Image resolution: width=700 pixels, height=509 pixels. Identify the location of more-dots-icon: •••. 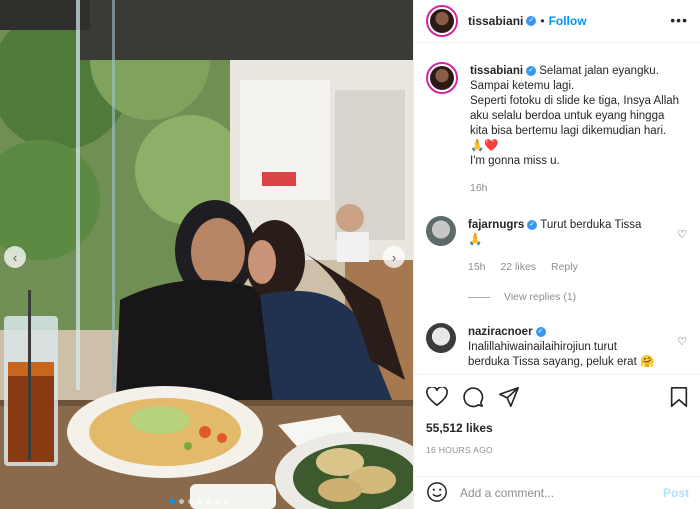
(679, 20).